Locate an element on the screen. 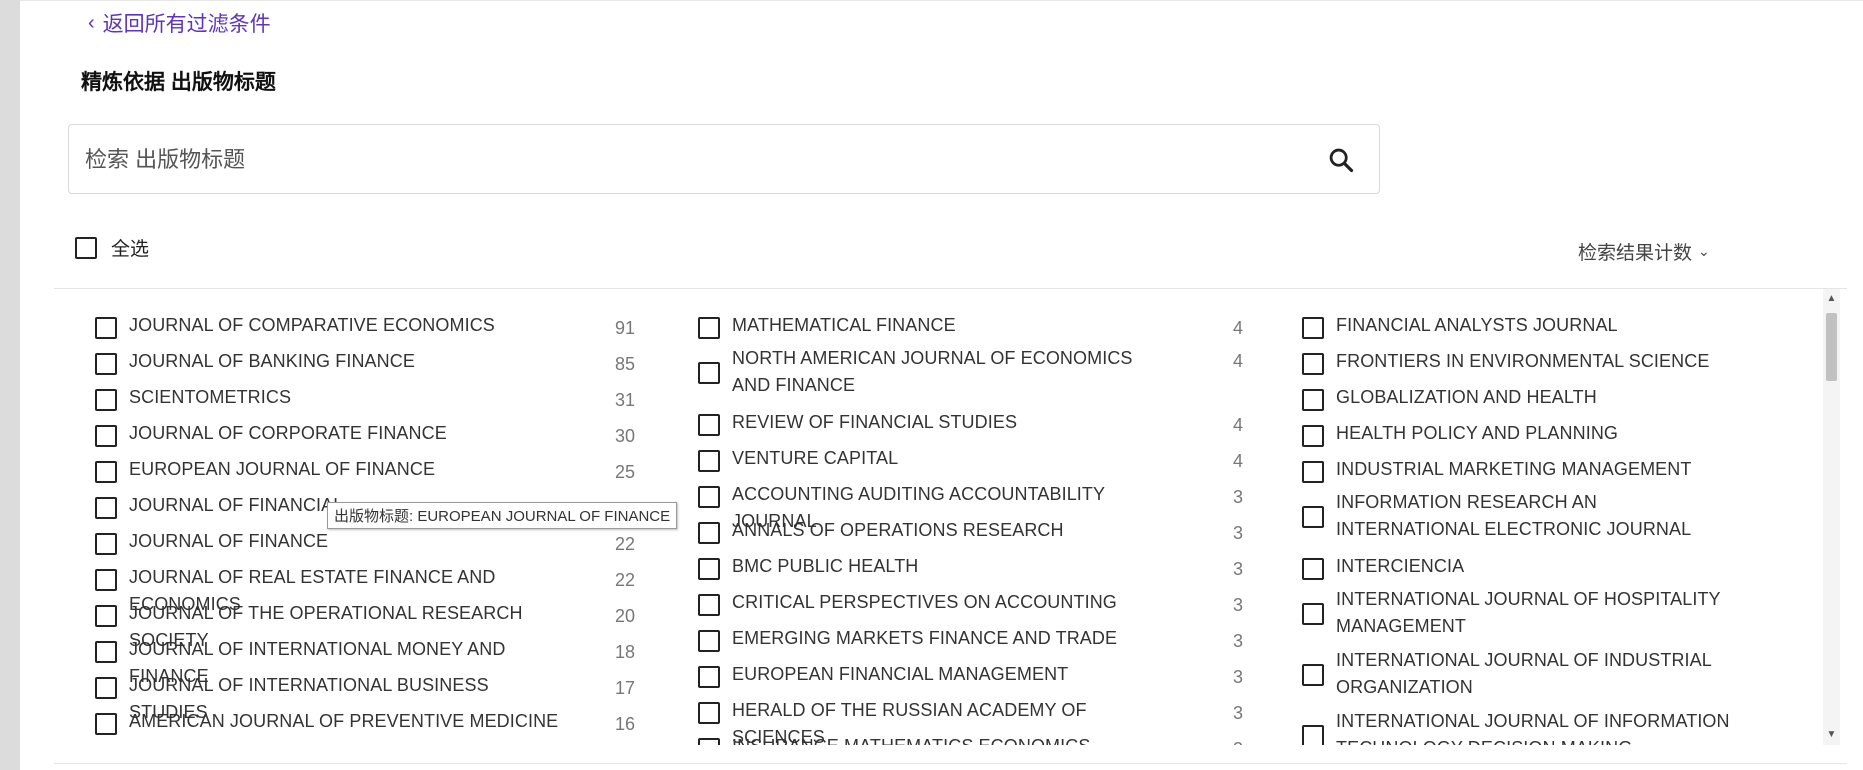 The width and height of the screenshot is (1863, 770). back-to-all-filters-link: ‹ 返回所有过滤条件 is located at coordinates (179, 23).